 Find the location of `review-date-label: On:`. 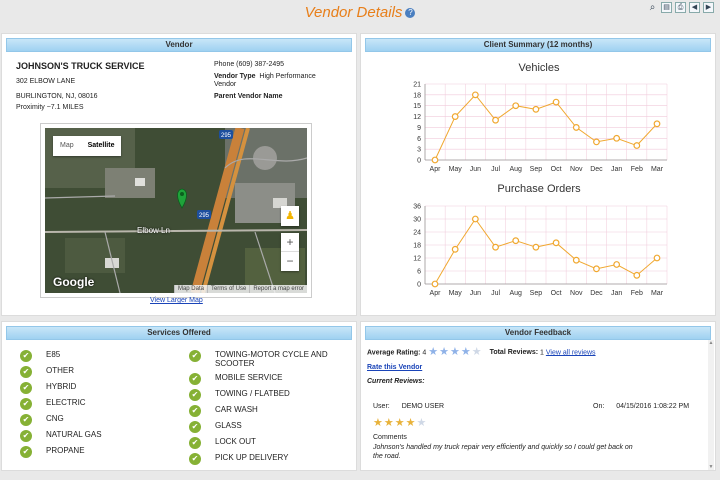

review-date-label: On: is located at coordinates (599, 406).